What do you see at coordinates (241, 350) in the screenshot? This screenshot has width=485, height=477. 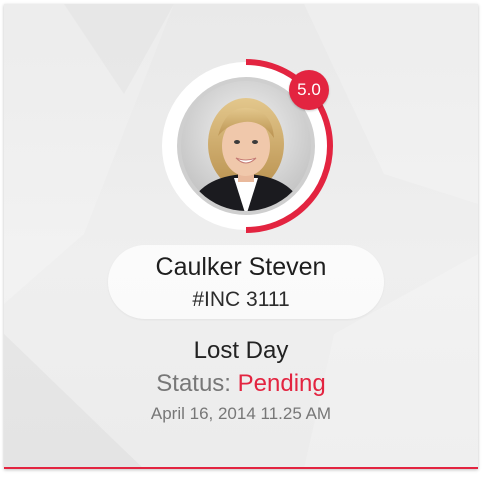 I see `incident-type: Lost Day` at bounding box center [241, 350].